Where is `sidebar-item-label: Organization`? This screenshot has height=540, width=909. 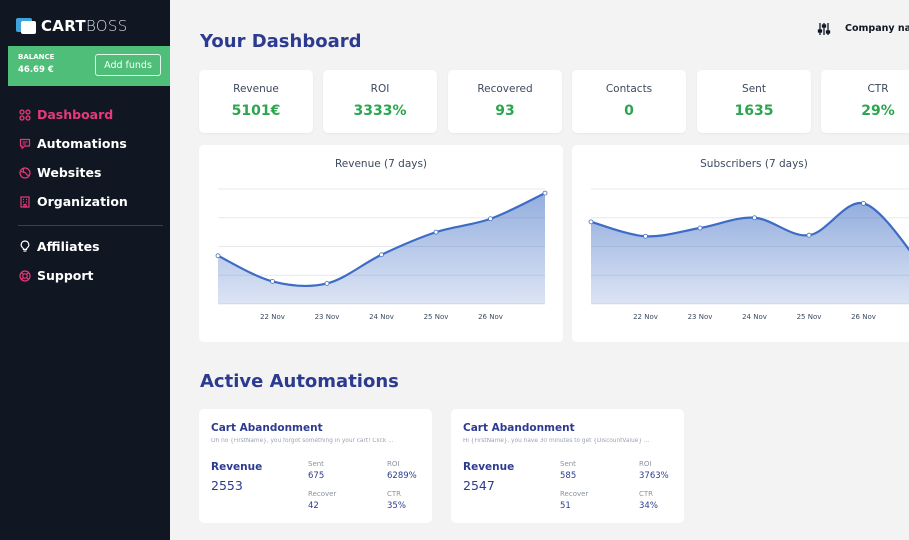
sidebar-item-label: Organization is located at coordinates (82, 201).